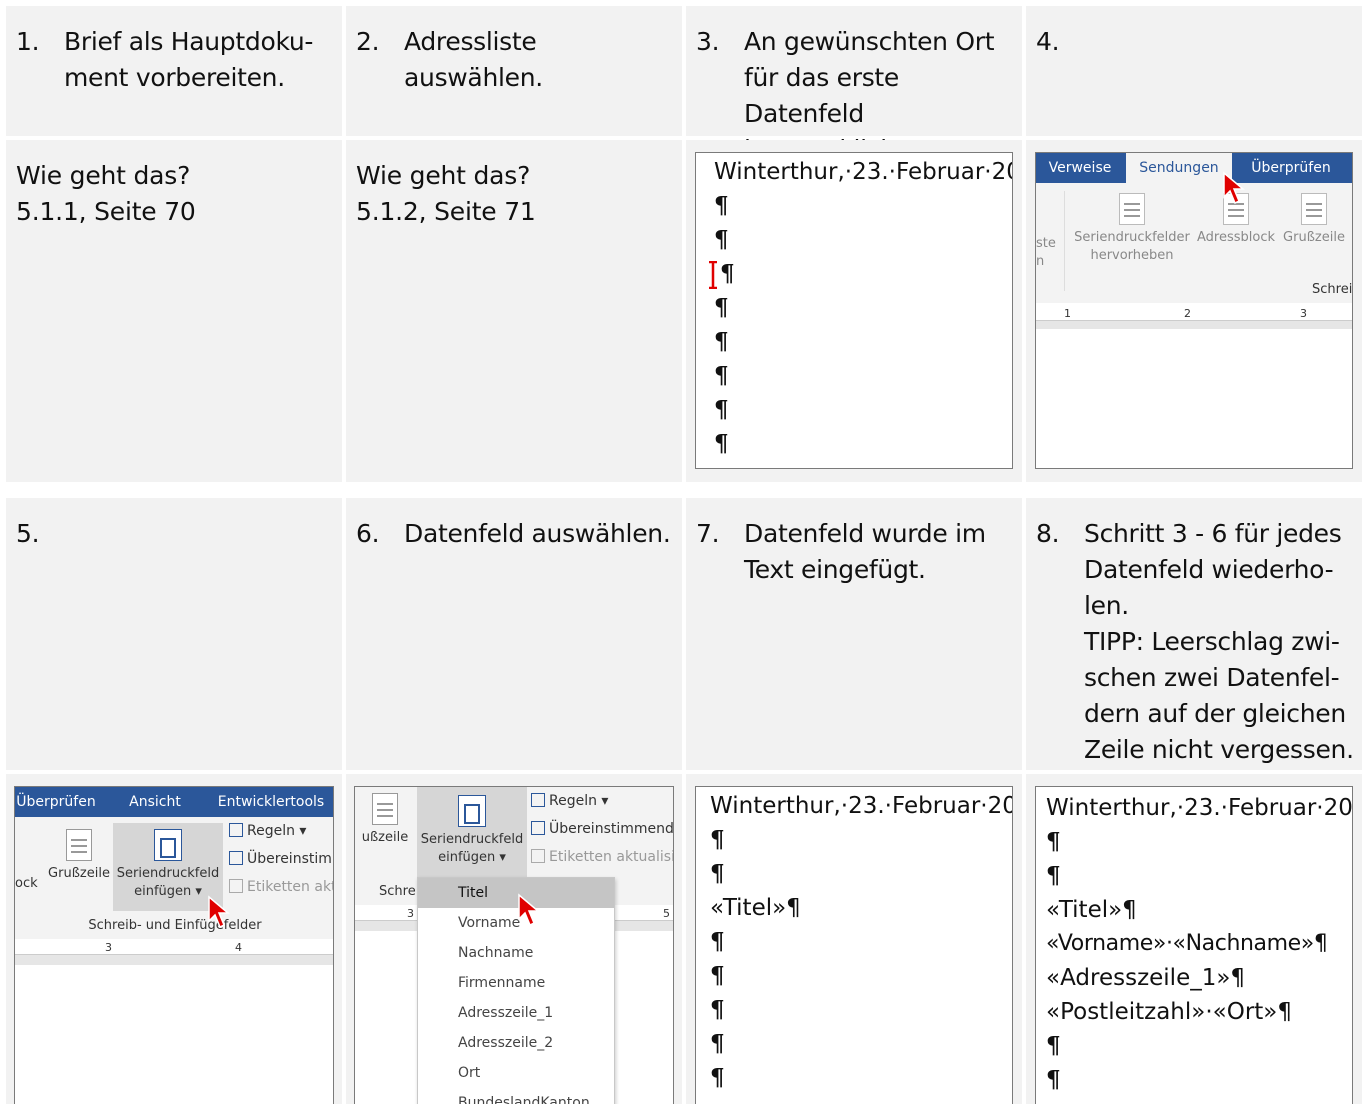  Describe the element at coordinates (155, 802) in the screenshot. I see `tab-ansicht: Ansicht` at that location.